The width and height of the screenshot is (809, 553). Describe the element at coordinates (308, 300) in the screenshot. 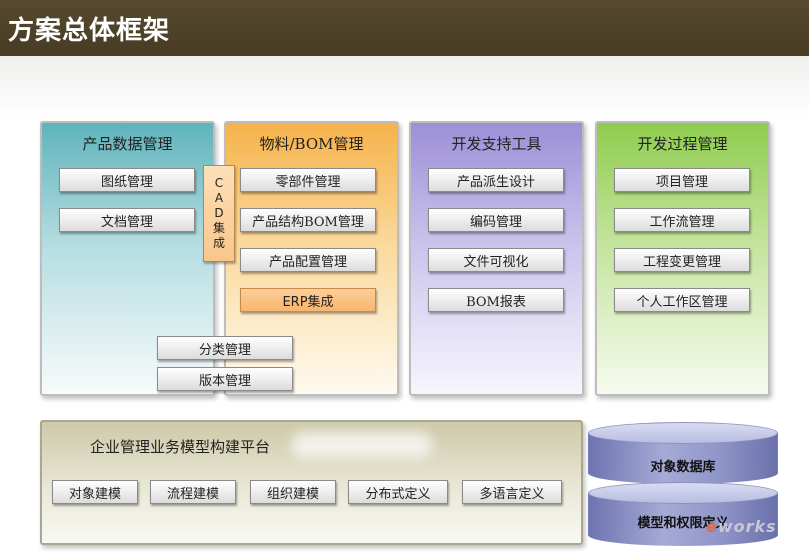

I see `erp-integration-button: ERP集成` at that location.